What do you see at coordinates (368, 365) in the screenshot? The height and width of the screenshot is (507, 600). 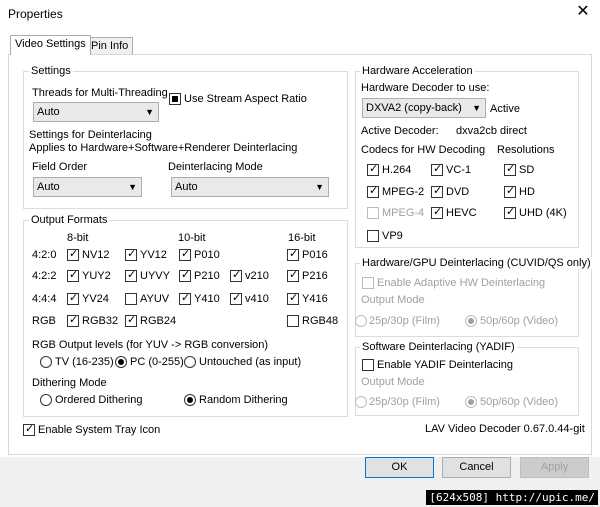 I see `yadif-checkbox` at bounding box center [368, 365].